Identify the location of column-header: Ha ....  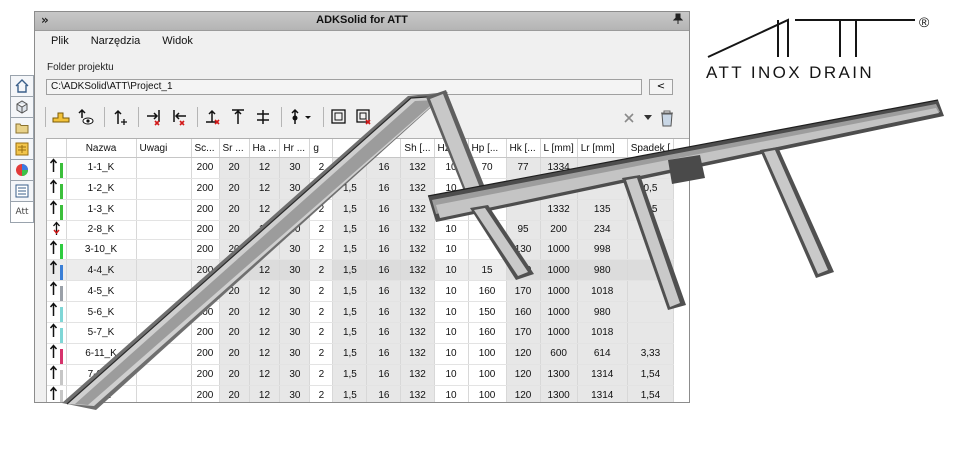
(265, 148).